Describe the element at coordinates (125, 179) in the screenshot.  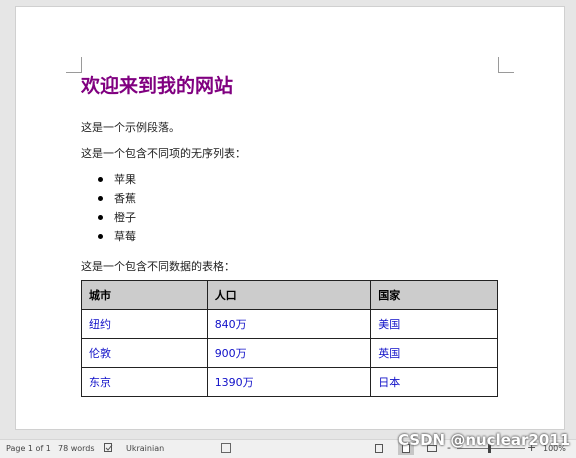
I see `list-item-label: 苹果` at that location.